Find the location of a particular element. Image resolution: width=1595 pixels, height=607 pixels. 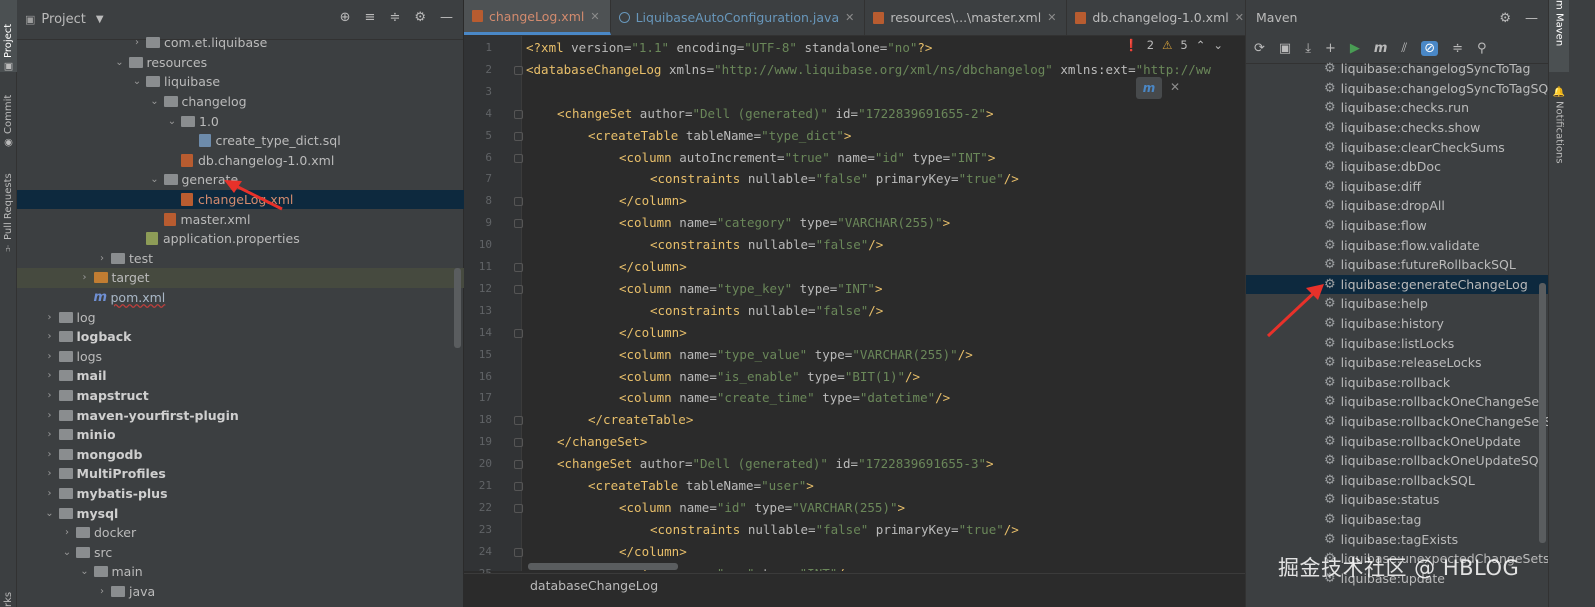

maven-goal-item: ⚙ liquibase:flow.validate is located at coordinates (1397, 245).